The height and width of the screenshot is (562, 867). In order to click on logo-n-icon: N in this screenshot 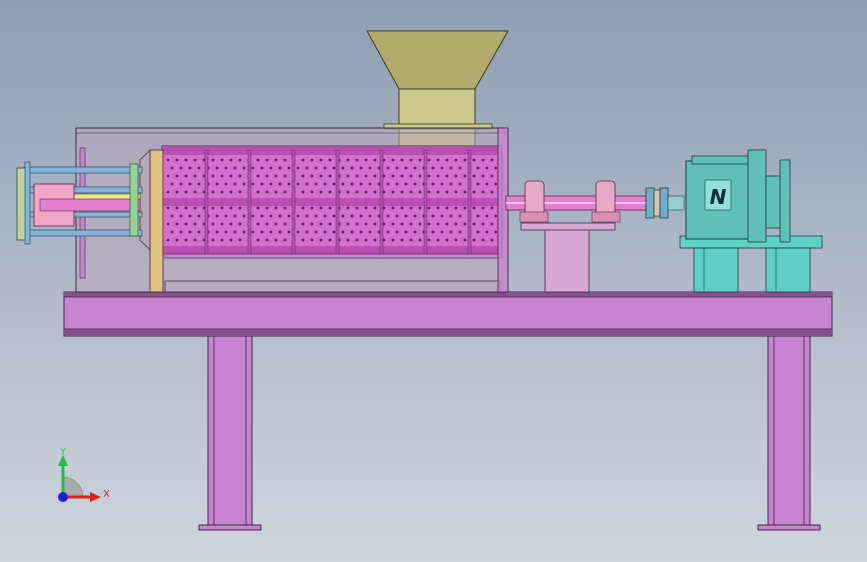, I will do `click(718, 197)`.